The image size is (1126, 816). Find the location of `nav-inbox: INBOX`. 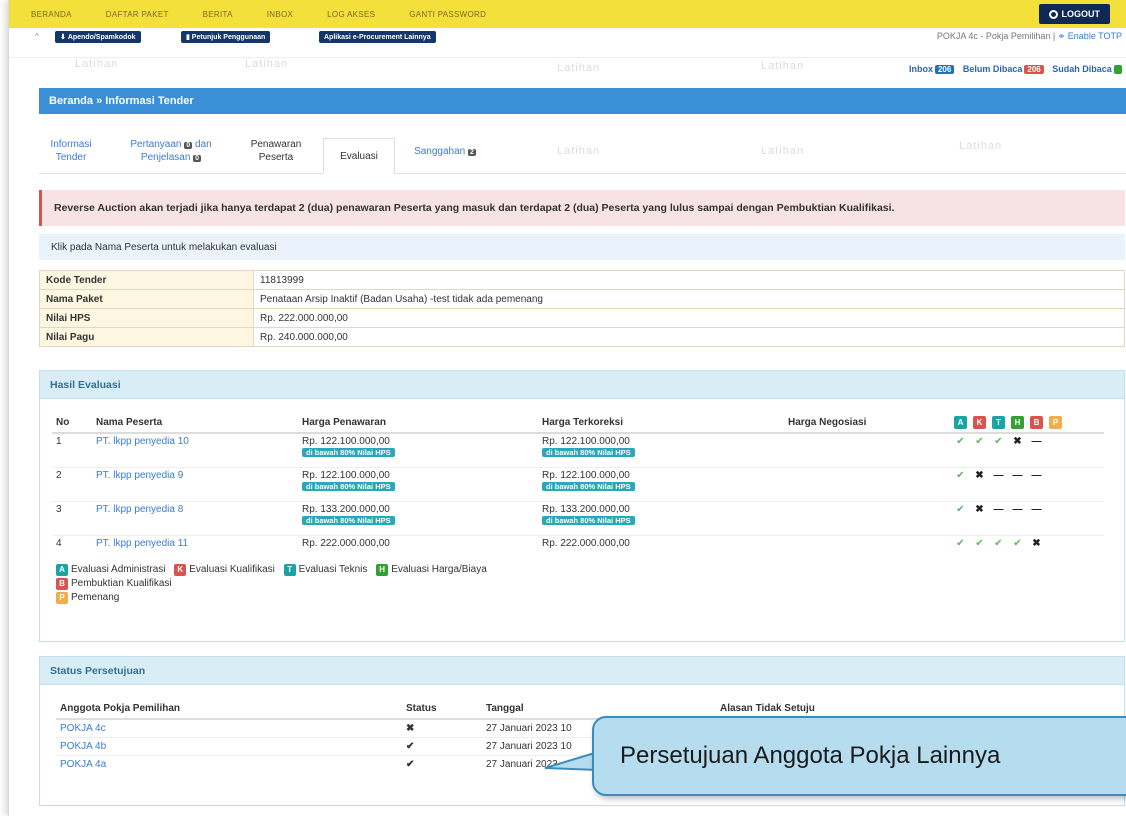

nav-inbox: INBOX is located at coordinates (280, 14).